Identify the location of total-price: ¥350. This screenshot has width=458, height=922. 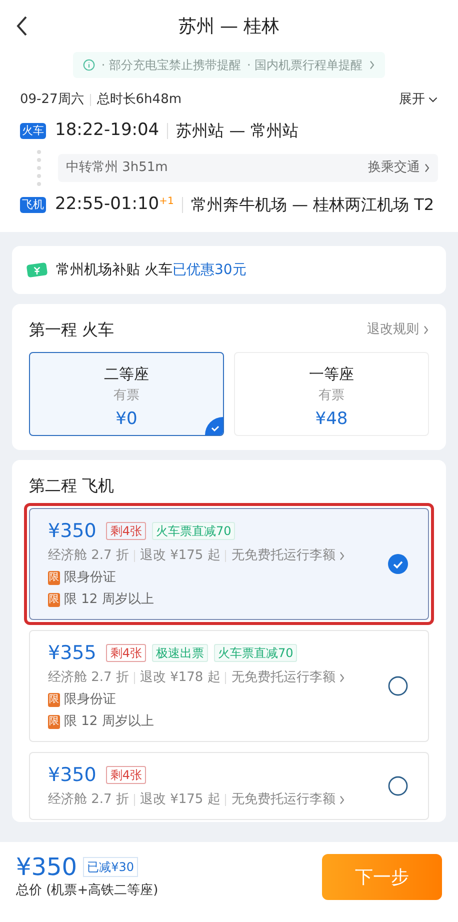
(47, 867).